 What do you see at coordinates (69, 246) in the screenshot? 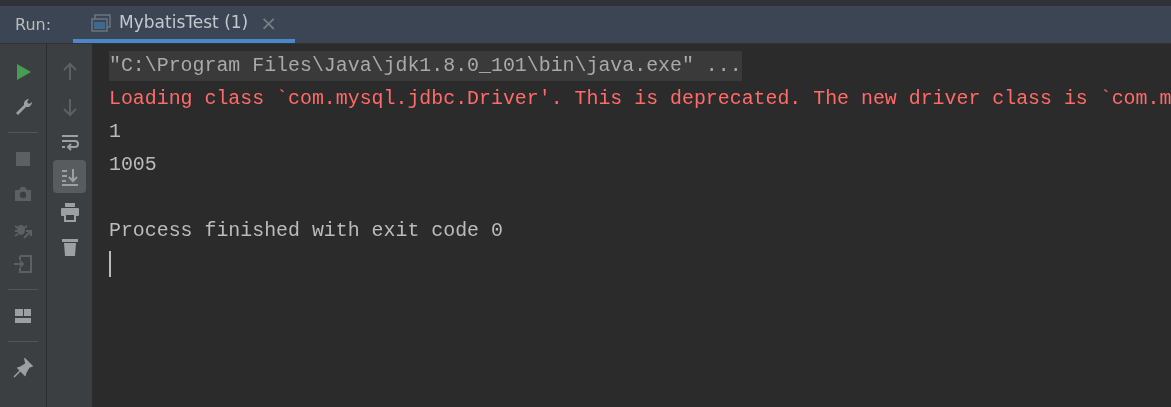
I see `trash-icon` at bounding box center [69, 246].